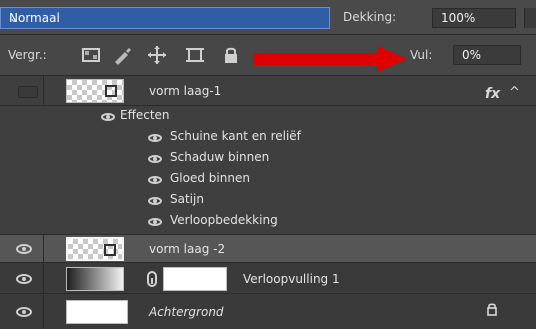  Describe the element at coordinates (187, 199) in the screenshot. I see `effect-name: Satijn` at that location.